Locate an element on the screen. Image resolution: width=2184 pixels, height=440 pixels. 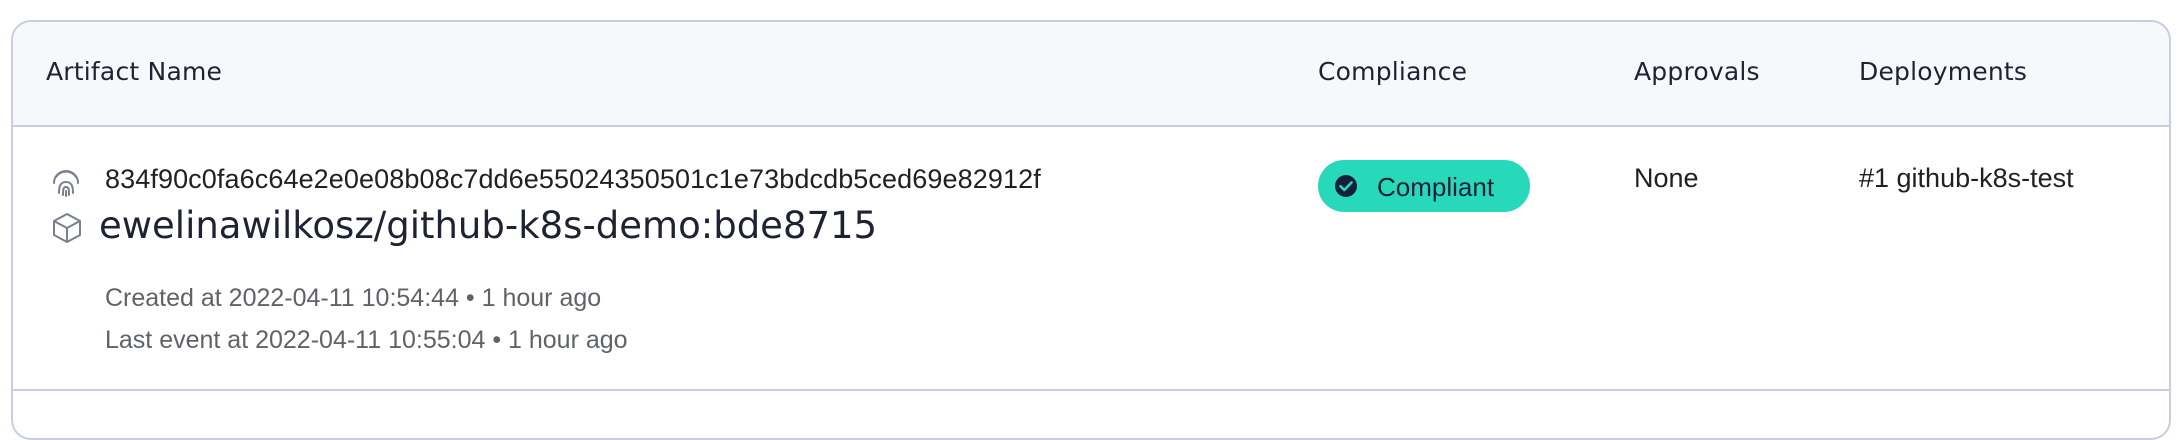
compliance-status-badge: Compliant is located at coordinates (1424, 186).